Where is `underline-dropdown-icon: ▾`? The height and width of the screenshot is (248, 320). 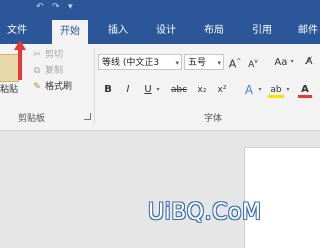 underline-dropdown-icon: ▾ is located at coordinates (158, 90).